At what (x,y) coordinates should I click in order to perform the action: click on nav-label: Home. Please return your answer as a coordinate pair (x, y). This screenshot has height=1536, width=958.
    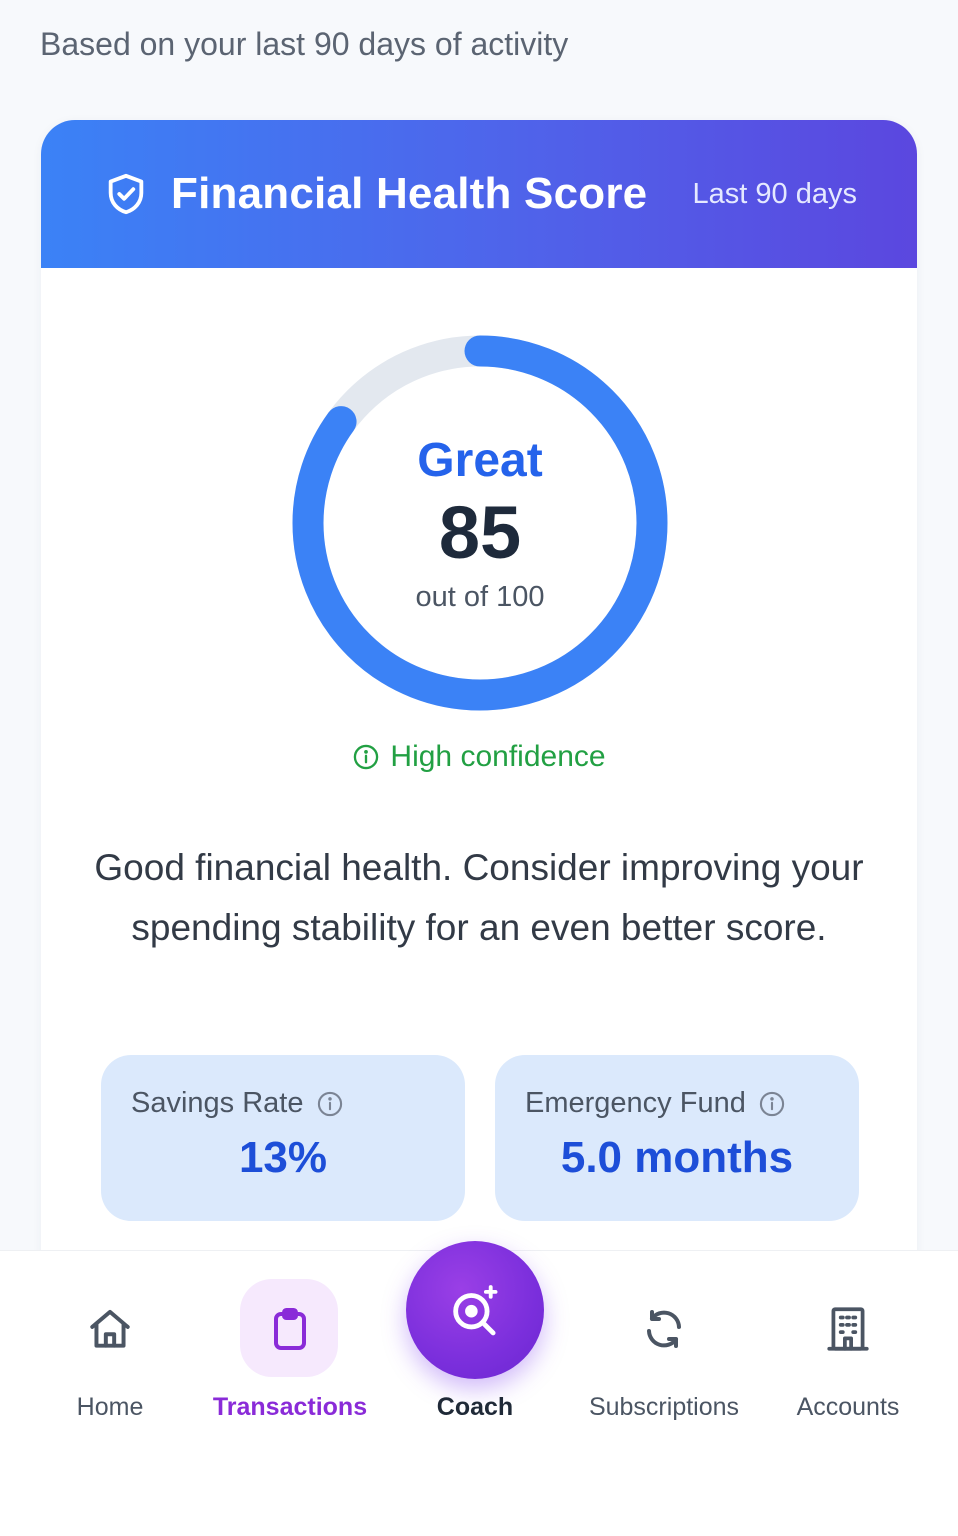
    Looking at the image, I should click on (110, 1407).